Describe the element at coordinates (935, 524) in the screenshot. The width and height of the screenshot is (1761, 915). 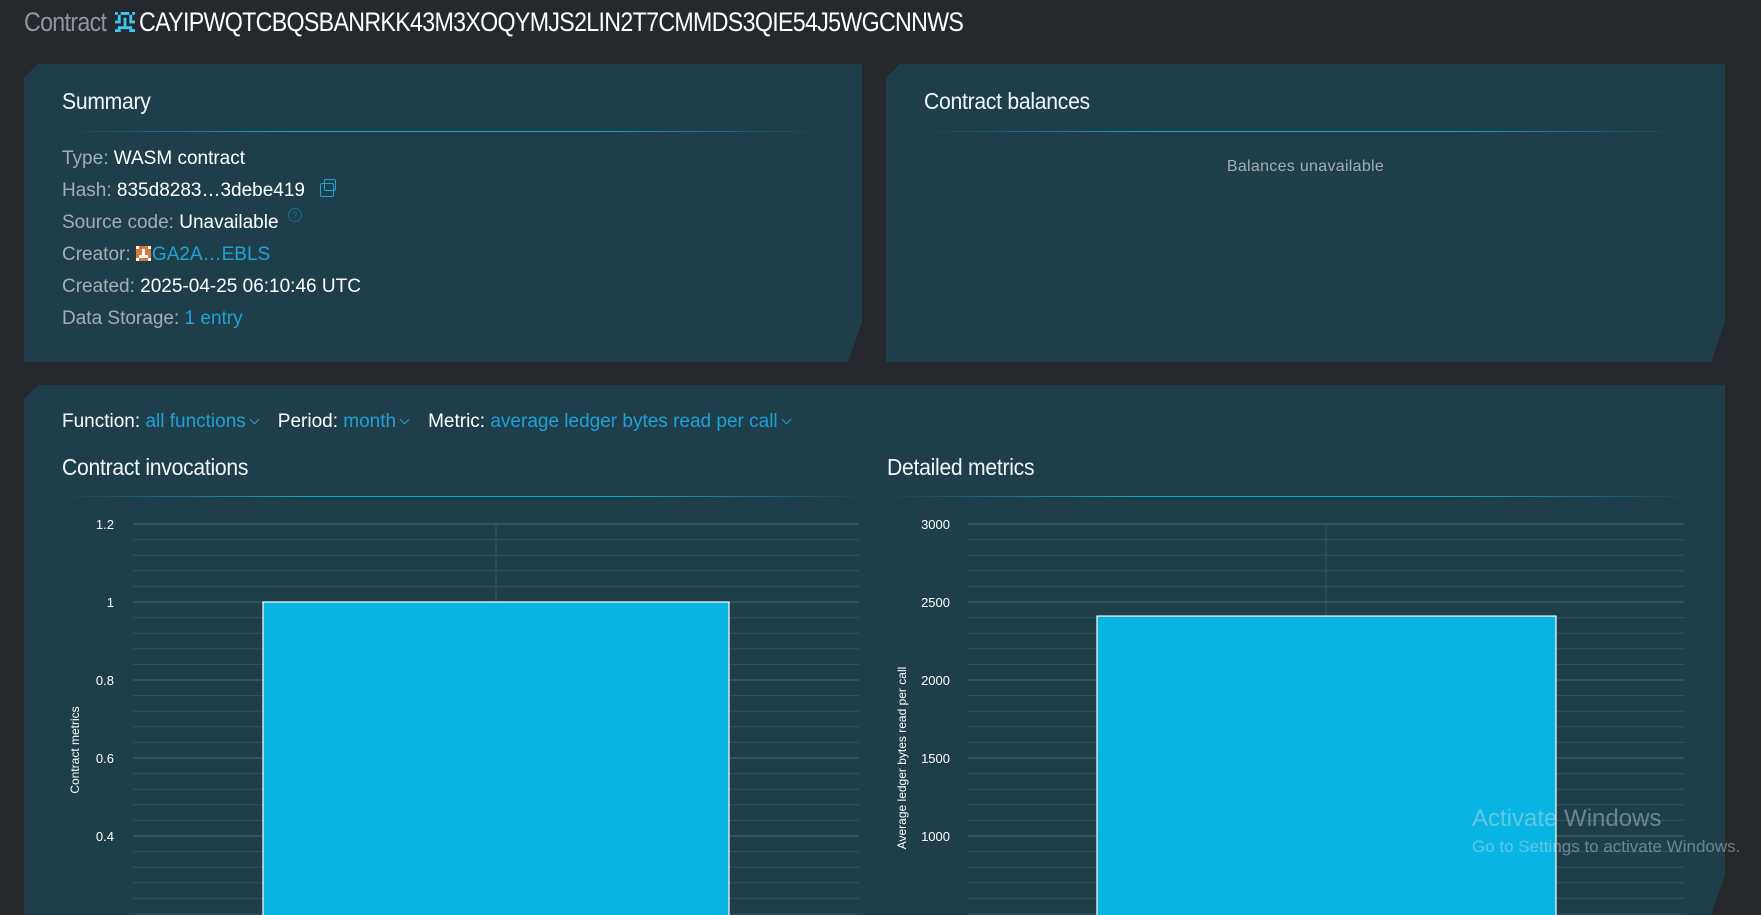
I see `y-tick-label: 3000` at that location.